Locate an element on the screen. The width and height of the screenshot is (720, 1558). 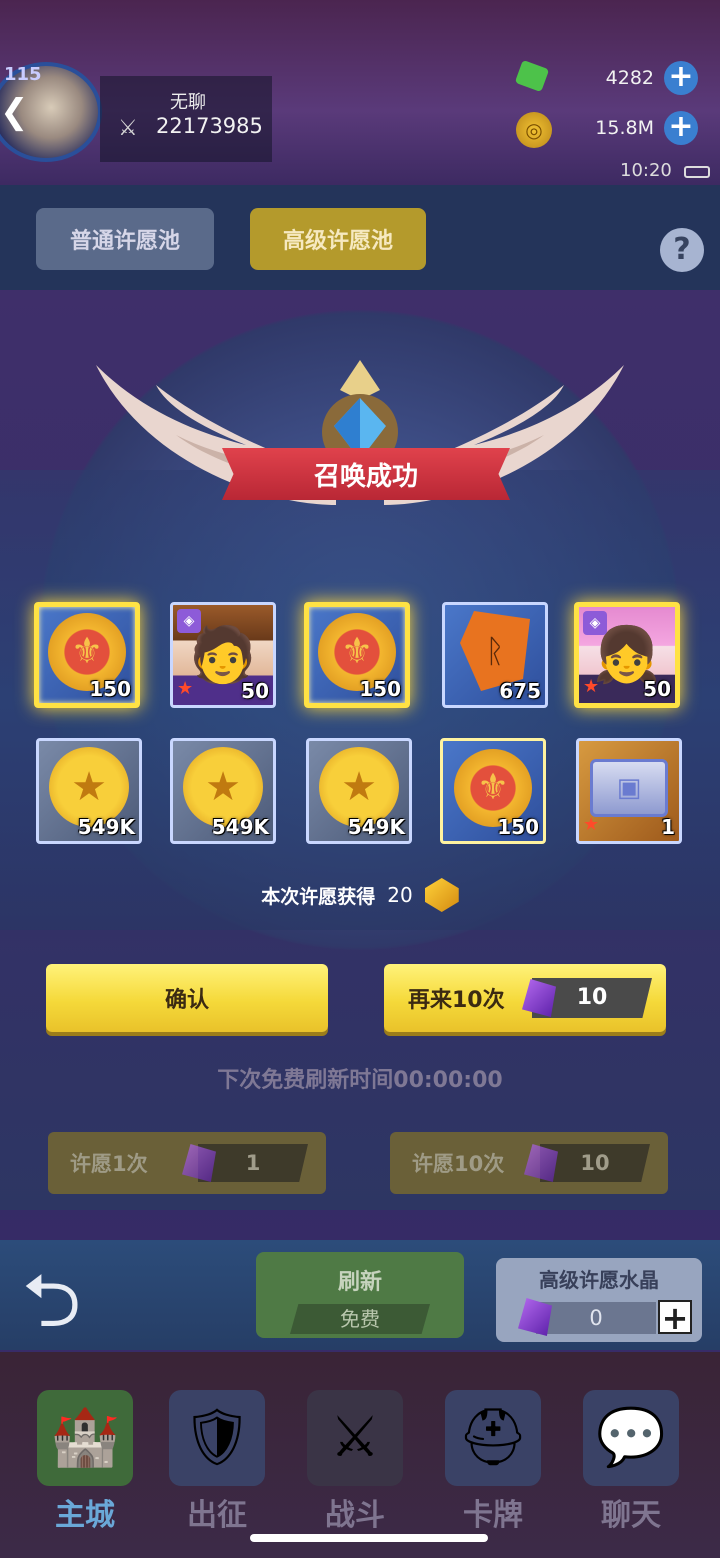
gem-count: 4282 is located at coordinates (629, 78).